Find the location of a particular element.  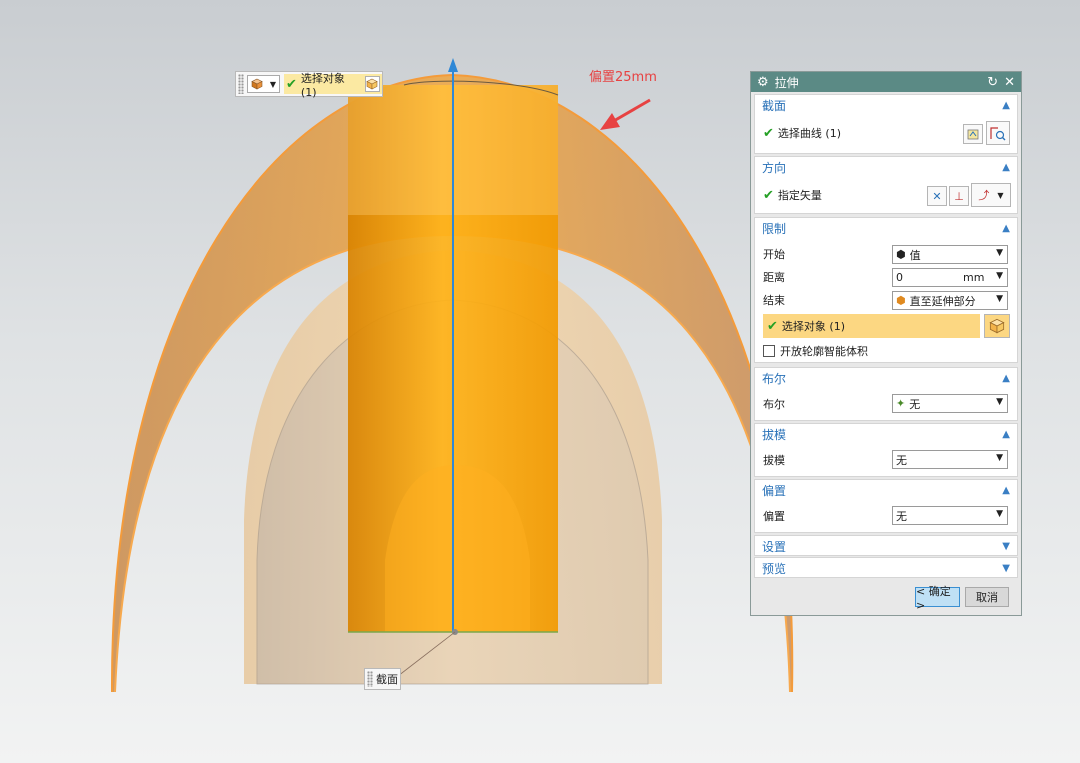

start-type-select: ⬢ 值 ▼ is located at coordinates (950, 254).